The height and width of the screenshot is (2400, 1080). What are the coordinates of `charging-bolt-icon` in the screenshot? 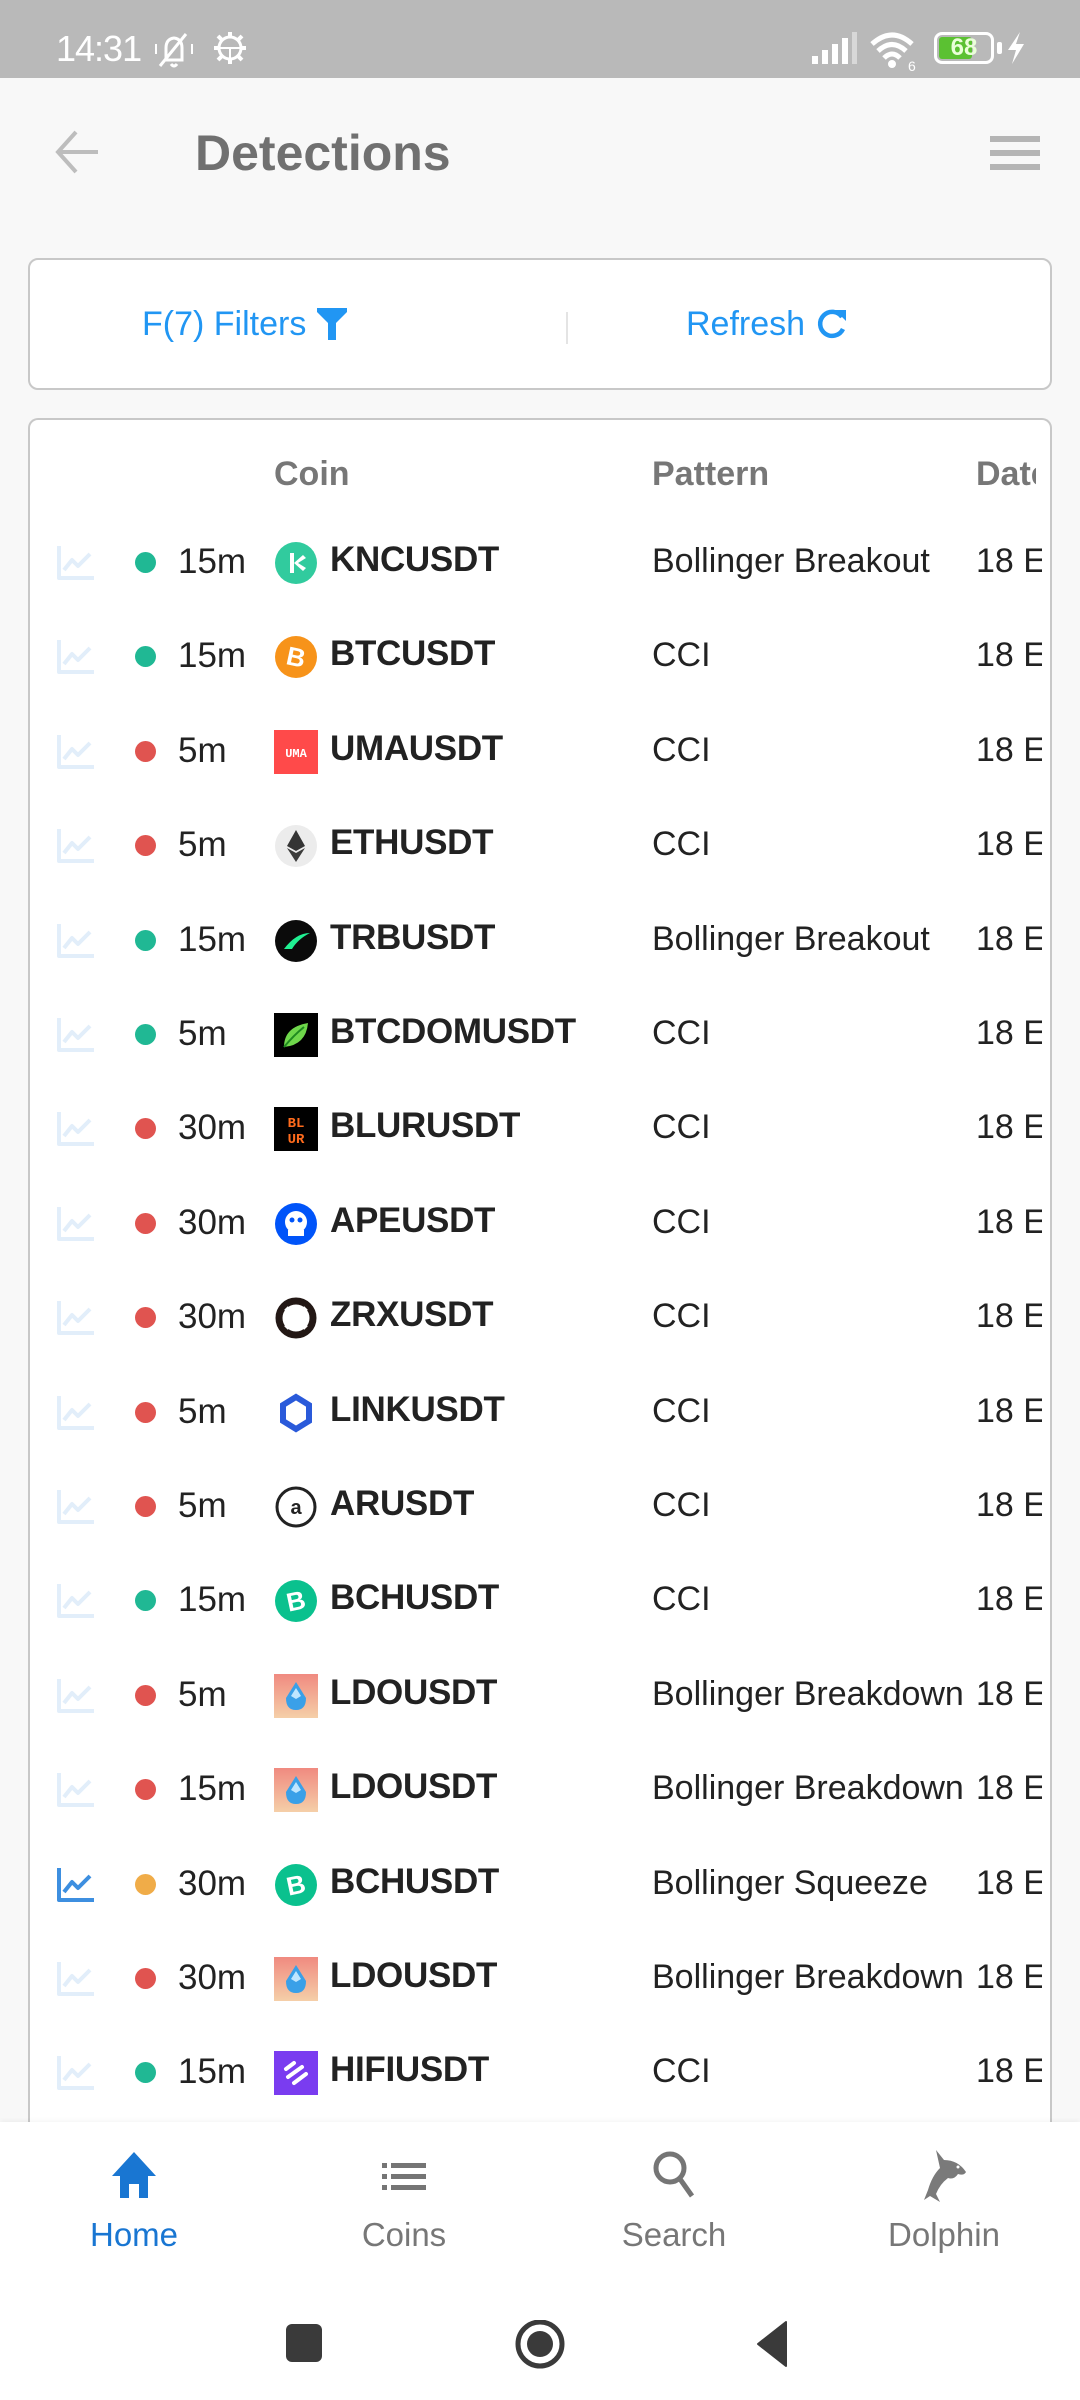 It's located at (1016, 48).